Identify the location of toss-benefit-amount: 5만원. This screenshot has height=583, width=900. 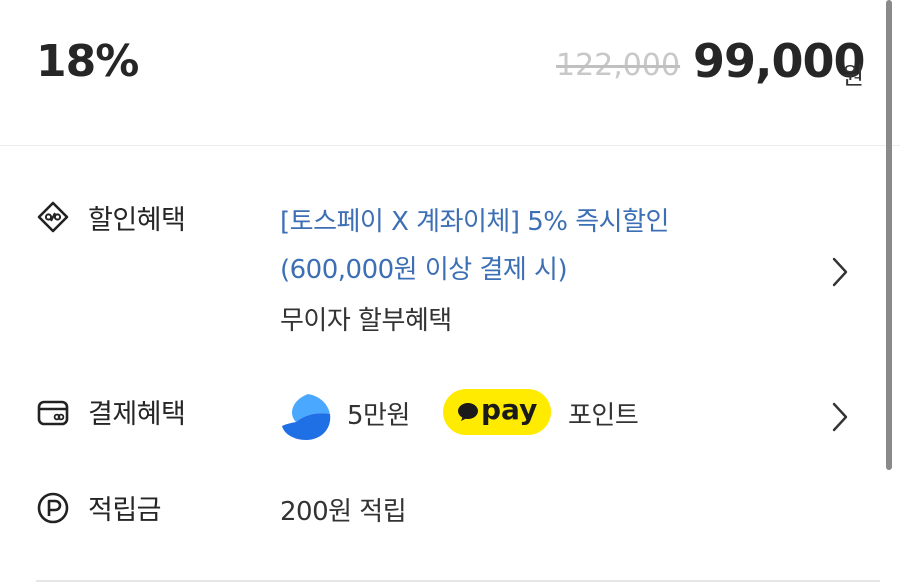
(378, 416).